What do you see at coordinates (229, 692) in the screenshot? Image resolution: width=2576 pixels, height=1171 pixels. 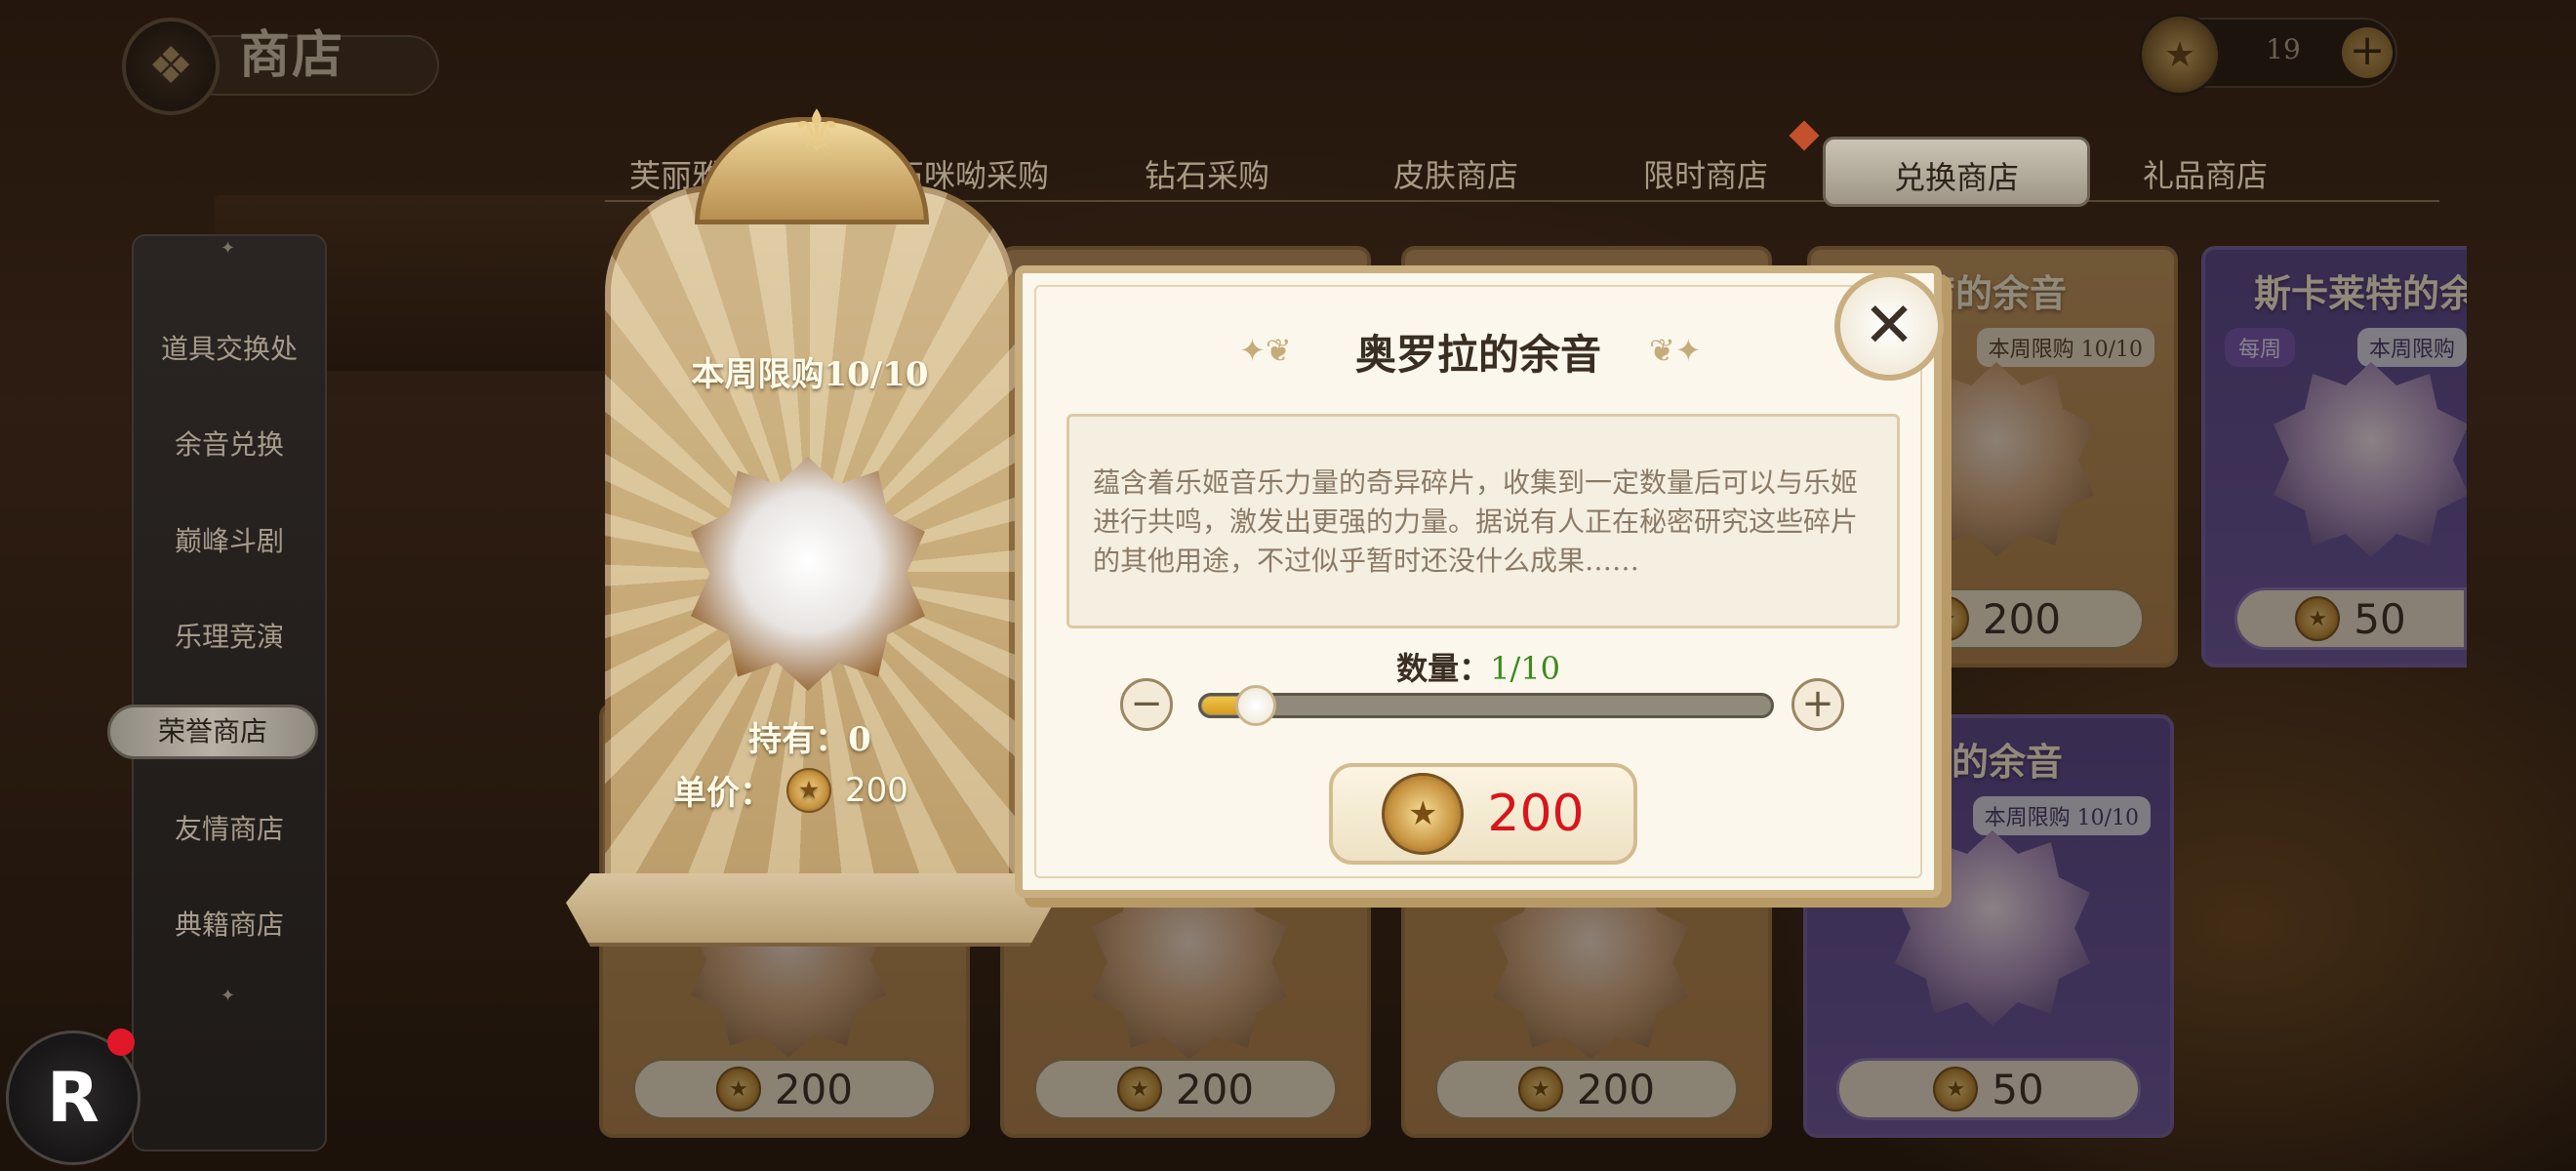 I see `sidebar` at bounding box center [229, 692].